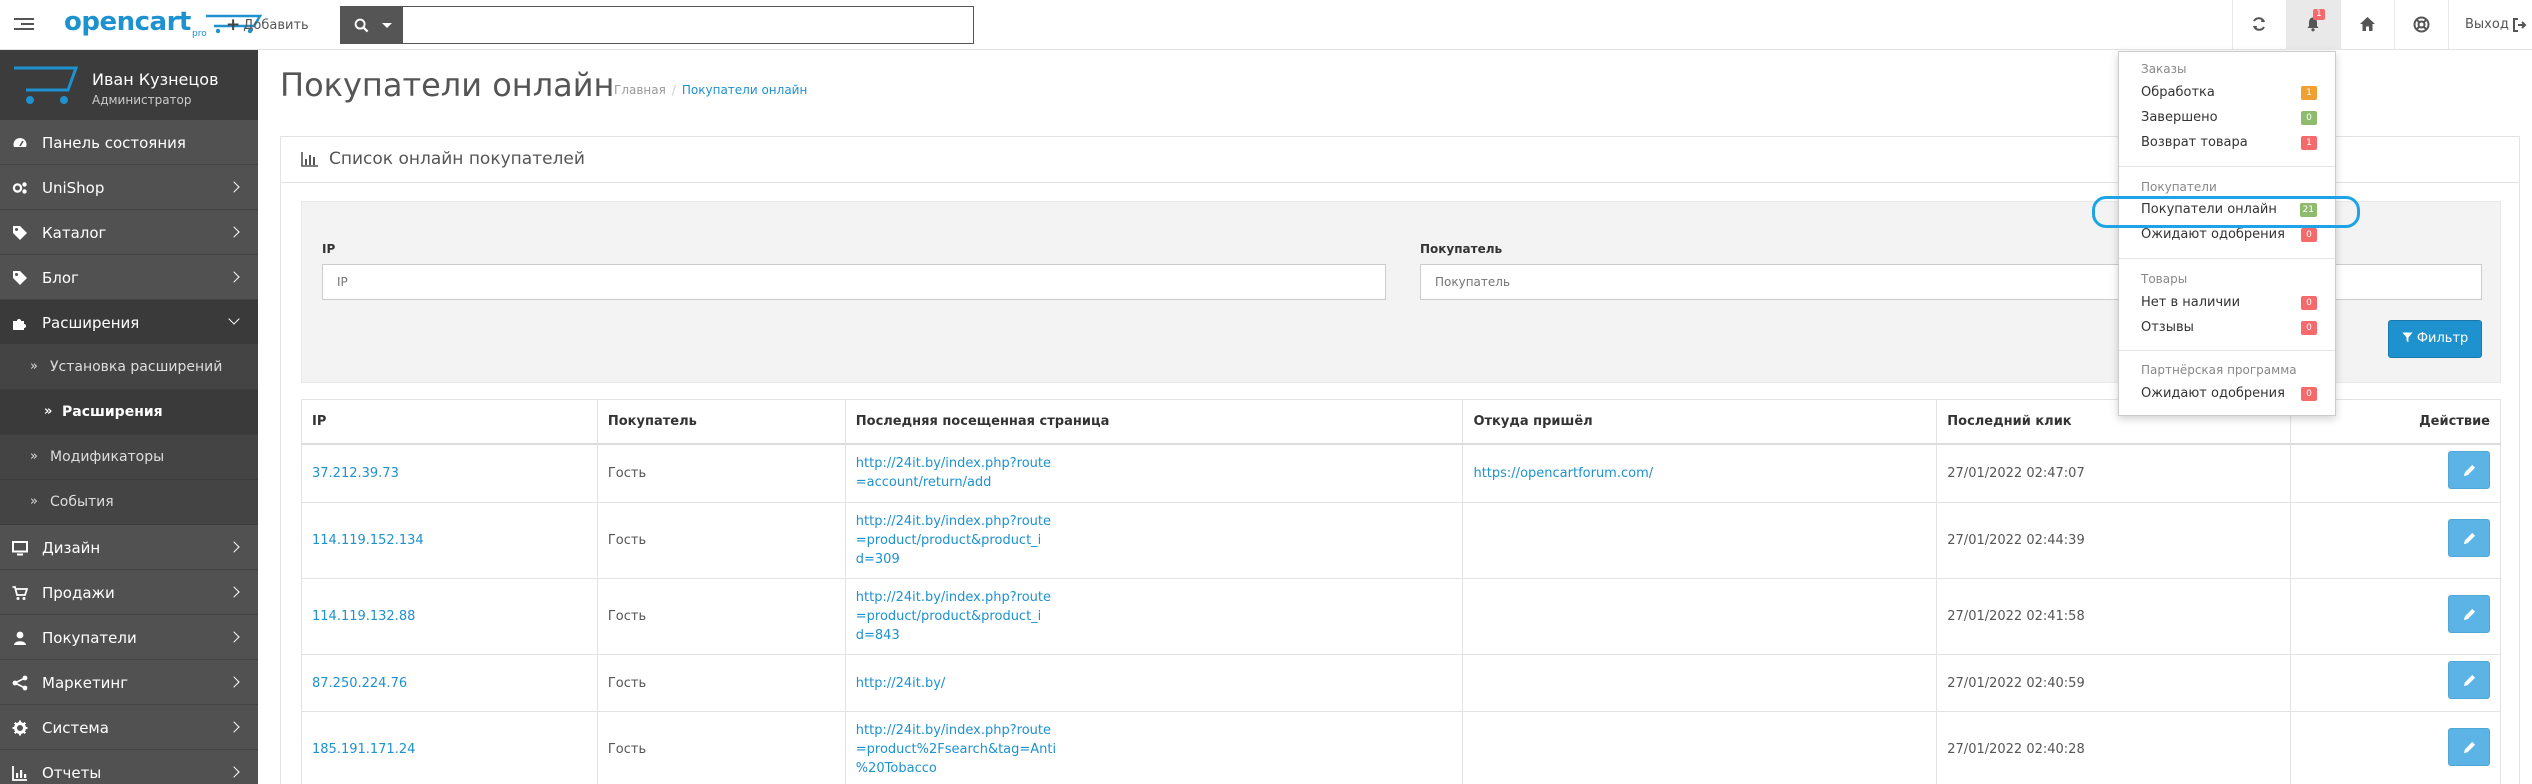 This screenshot has height=784, width=2532. Describe the element at coordinates (2309, 143) in the screenshot. I see `notif-count-badge: 1` at that location.